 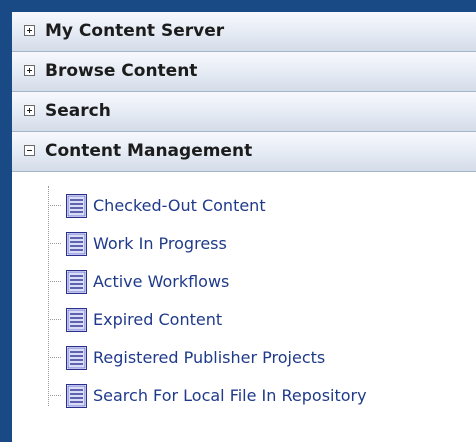 What do you see at coordinates (251, 319) in the screenshot?
I see `tree-item-expired-content: Expired Content` at bounding box center [251, 319].